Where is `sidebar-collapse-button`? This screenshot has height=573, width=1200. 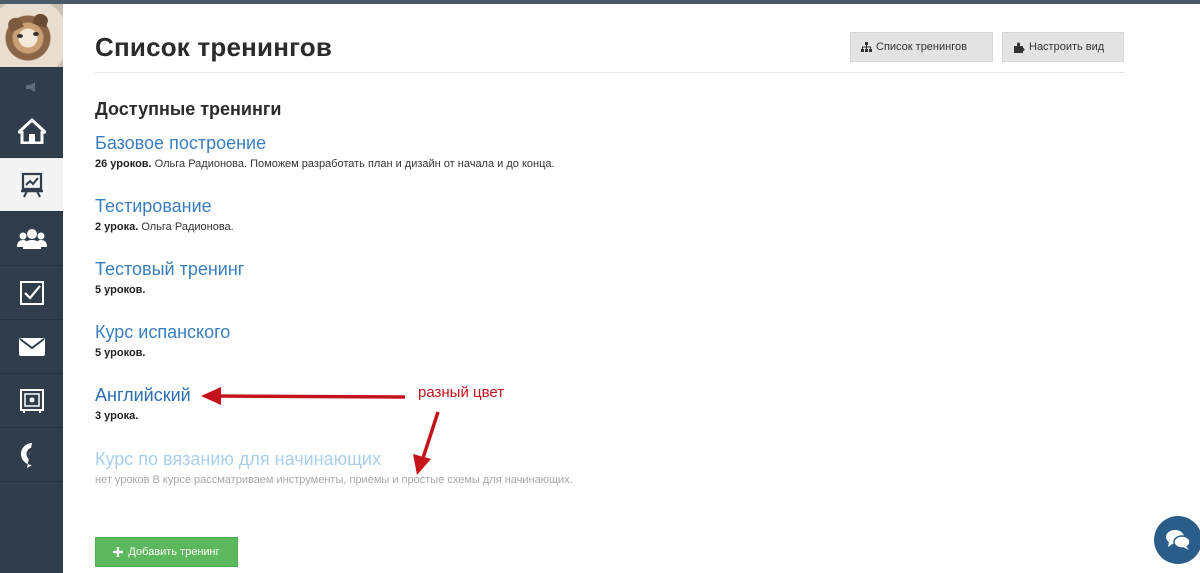
sidebar-collapse-button is located at coordinates (31, 87).